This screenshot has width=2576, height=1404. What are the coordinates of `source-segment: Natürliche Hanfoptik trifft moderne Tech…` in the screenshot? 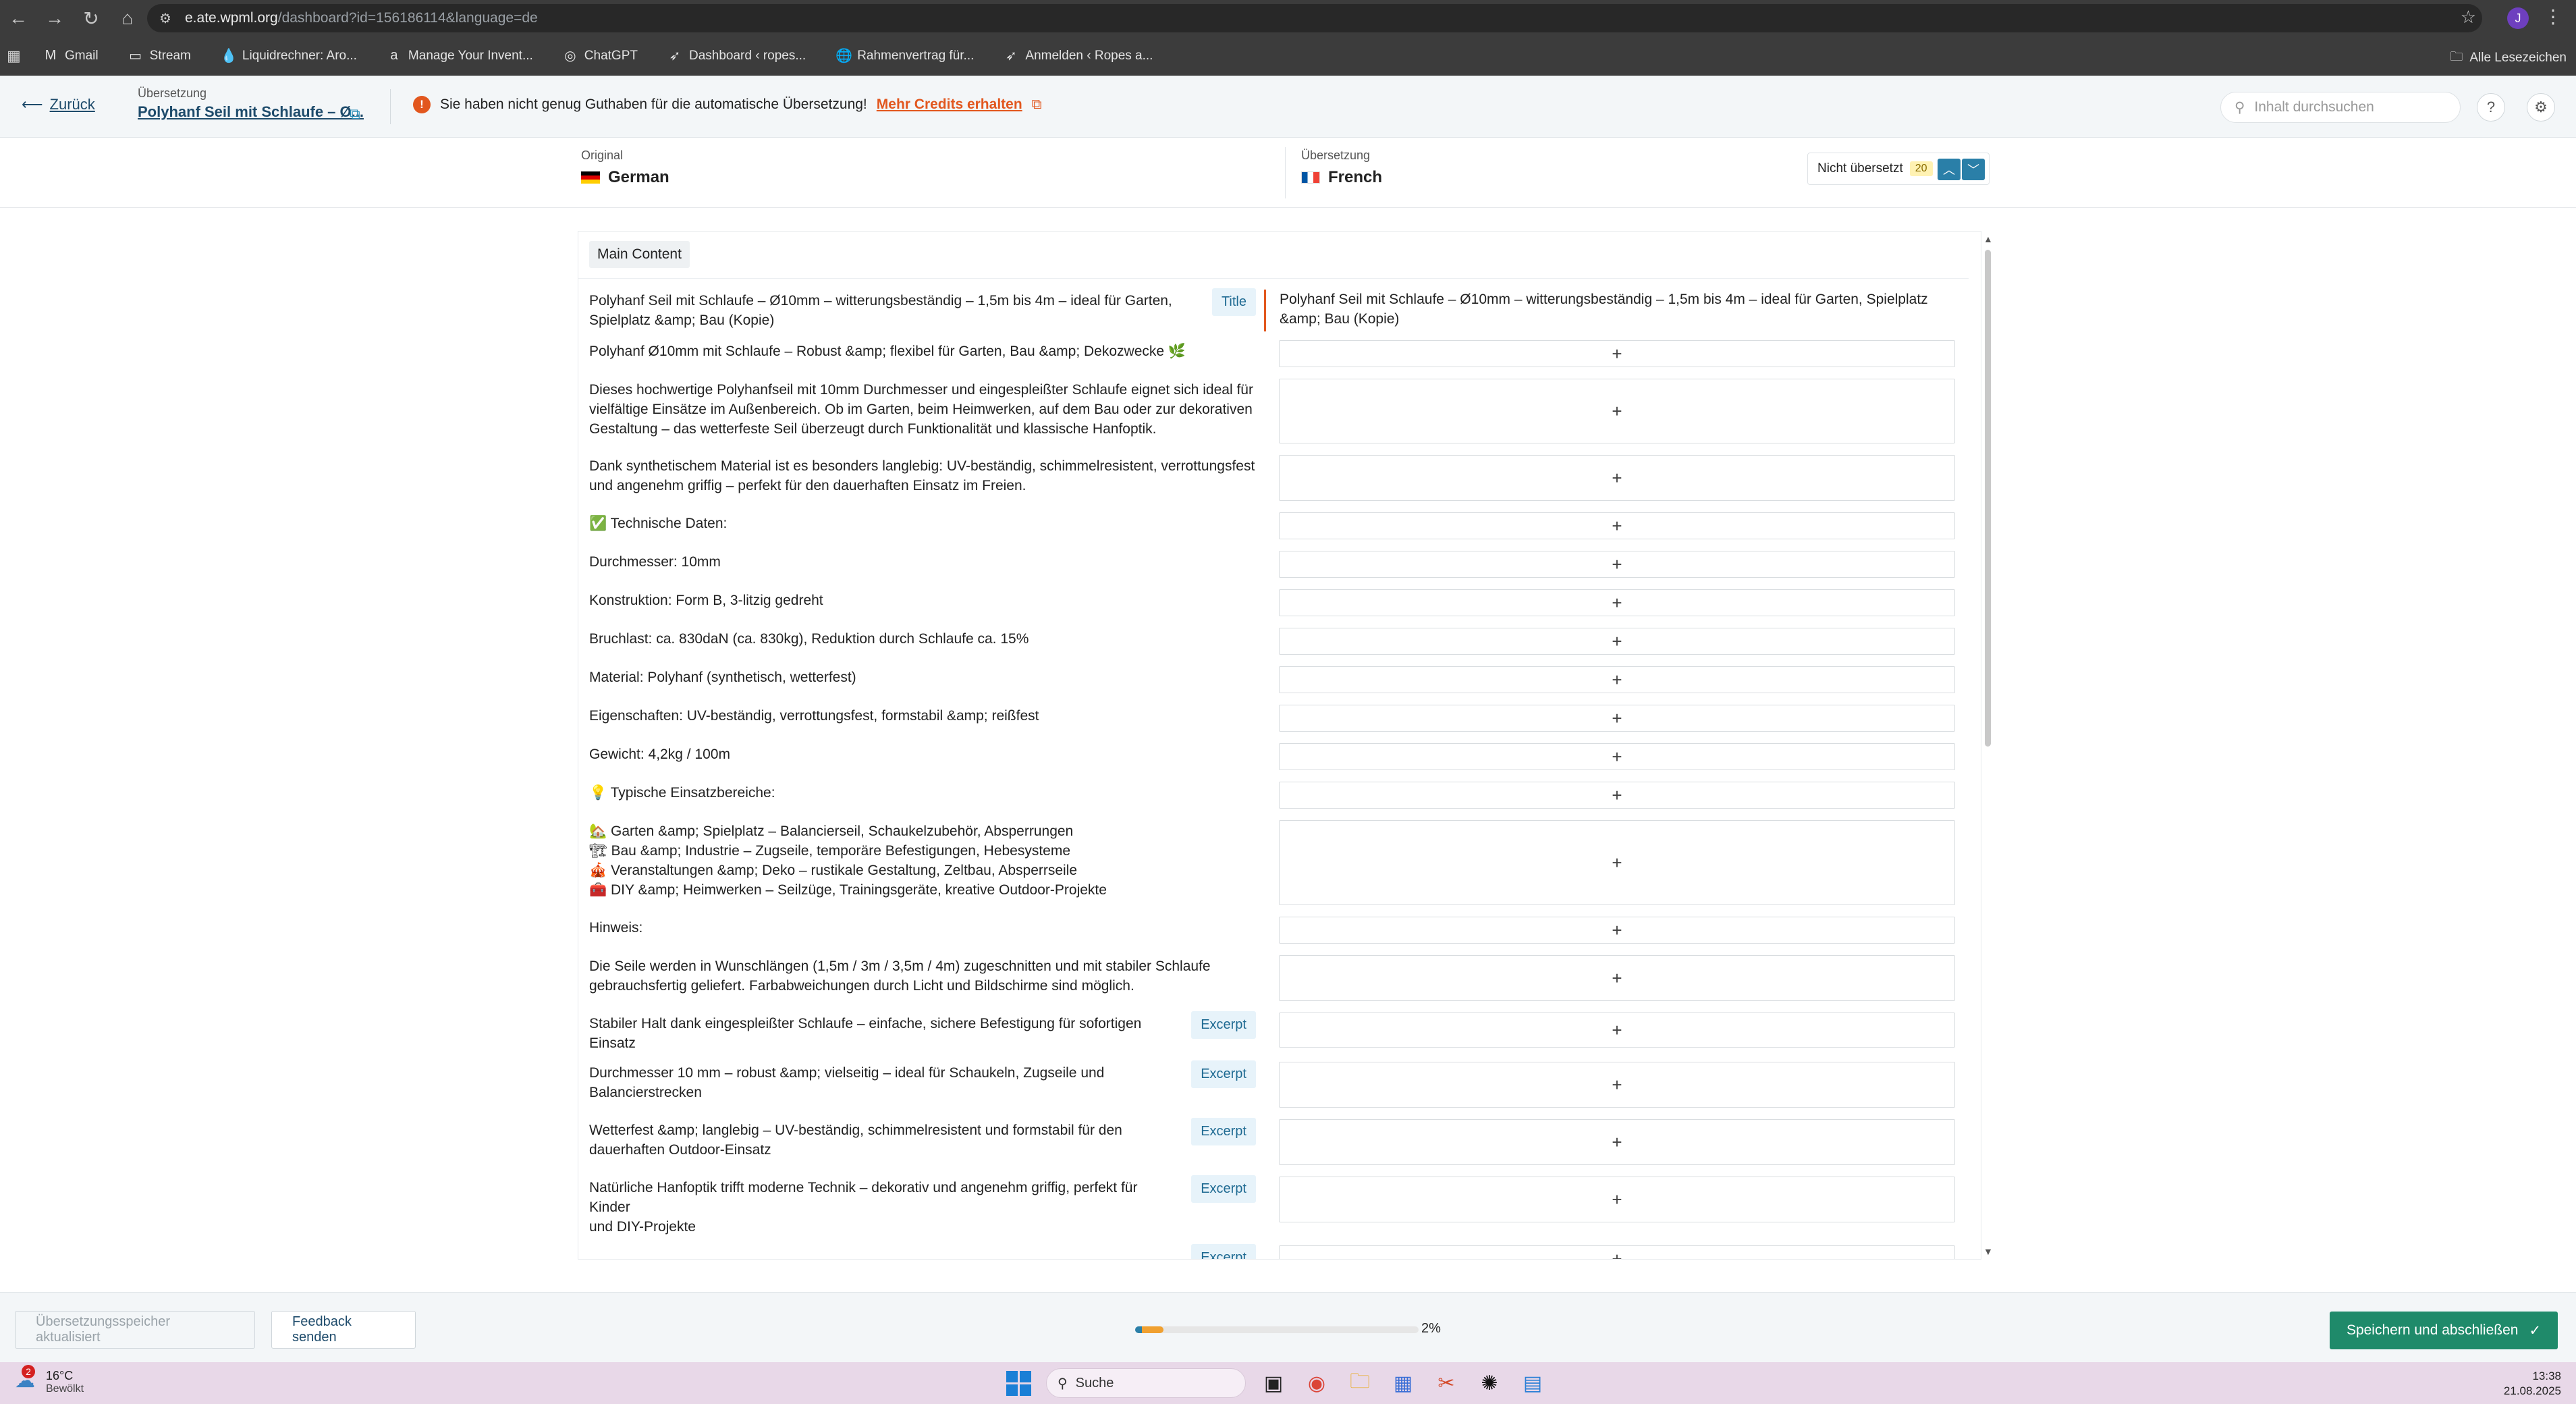 It's located at (921, 1206).